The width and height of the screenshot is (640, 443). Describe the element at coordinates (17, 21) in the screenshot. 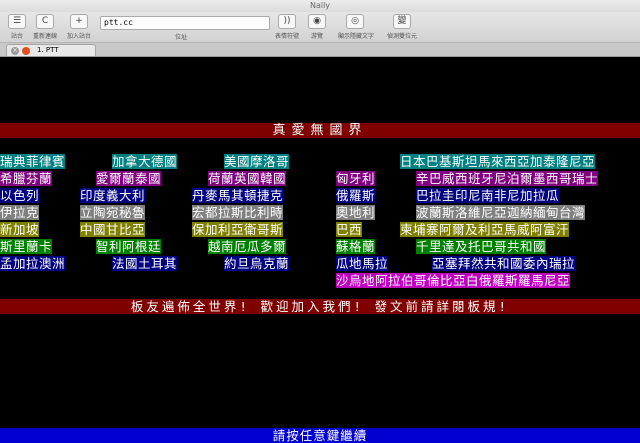

I see `sites-icon: ☰` at that location.